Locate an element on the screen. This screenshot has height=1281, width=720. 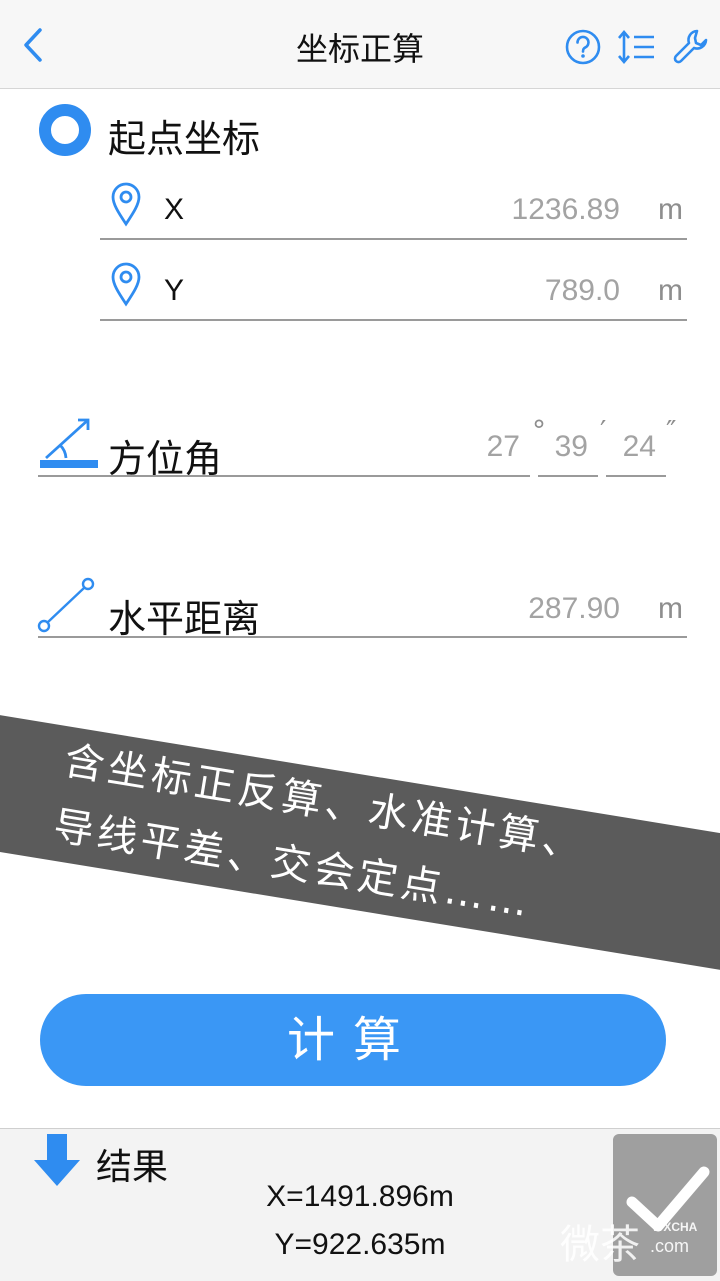
x-input: 1236.89 is located at coordinates (510, 210).